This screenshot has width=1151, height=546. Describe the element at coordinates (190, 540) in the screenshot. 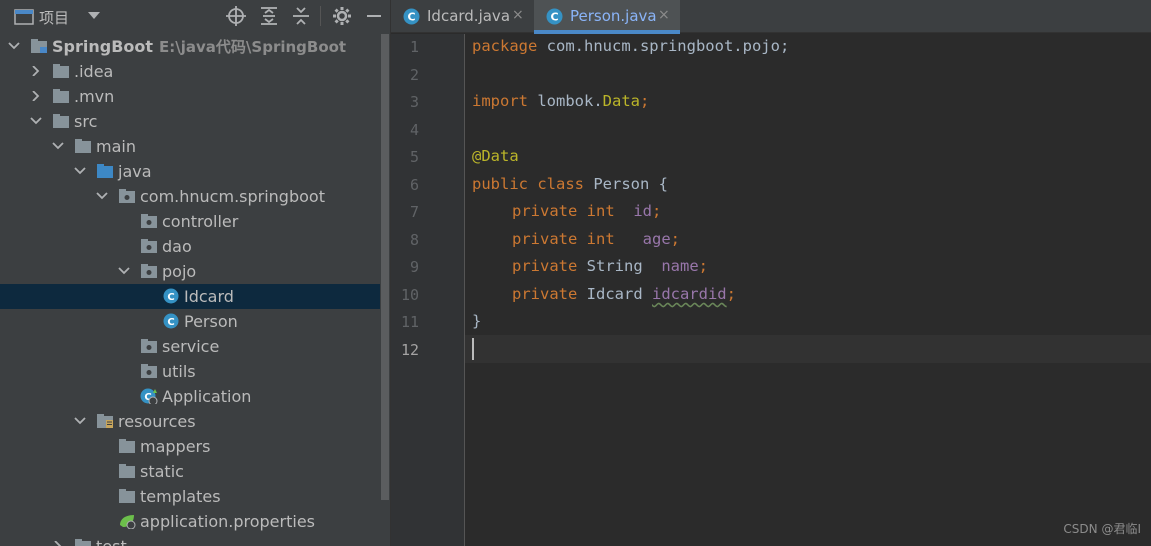

I see `tree-item-test: test` at that location.